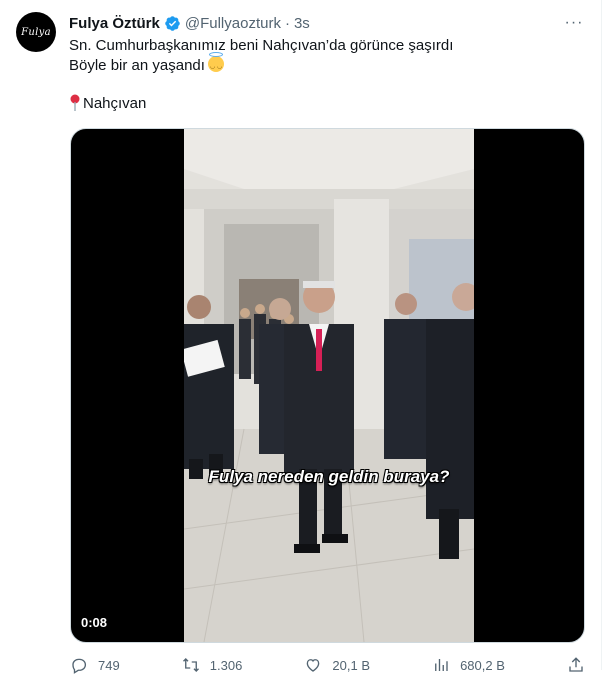 This screenshot has width=602, height=678. I want to click on action-bar: 749 1.306 20,1 B 680,2 B, so click(327, 665).